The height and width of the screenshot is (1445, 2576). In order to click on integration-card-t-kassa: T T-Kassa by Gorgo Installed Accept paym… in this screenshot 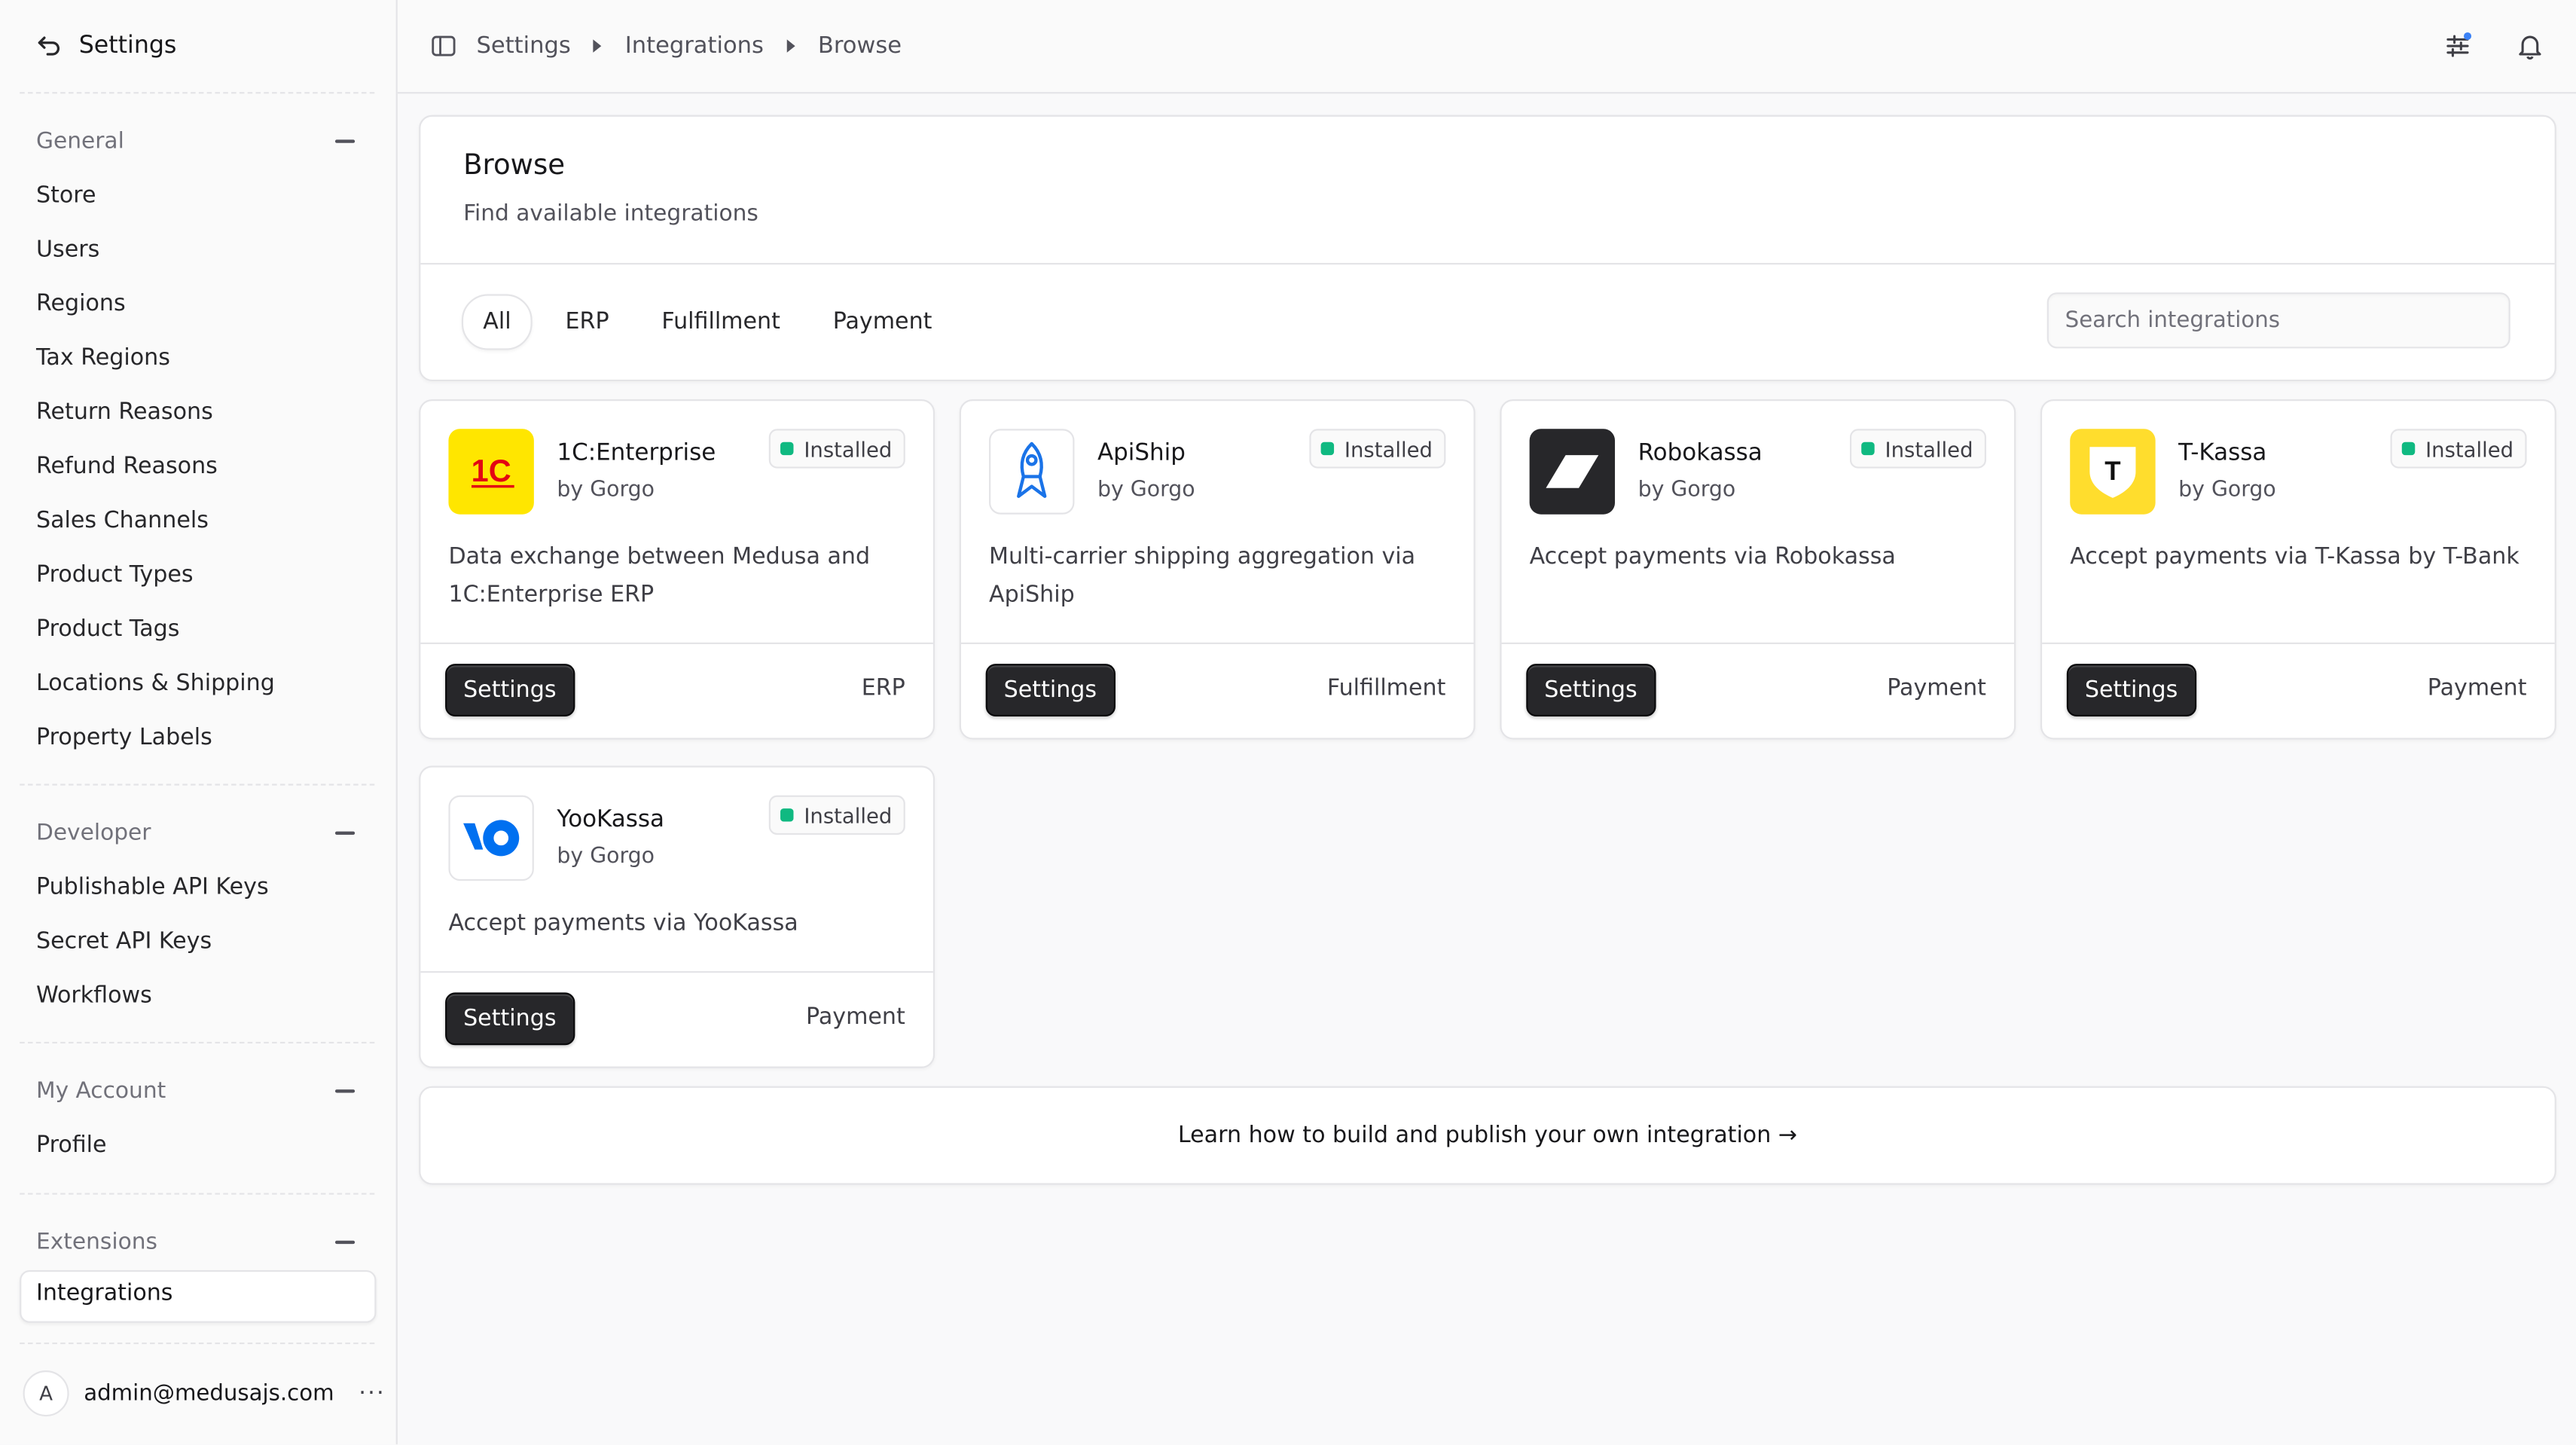, I will do `click(2298, 569)`.